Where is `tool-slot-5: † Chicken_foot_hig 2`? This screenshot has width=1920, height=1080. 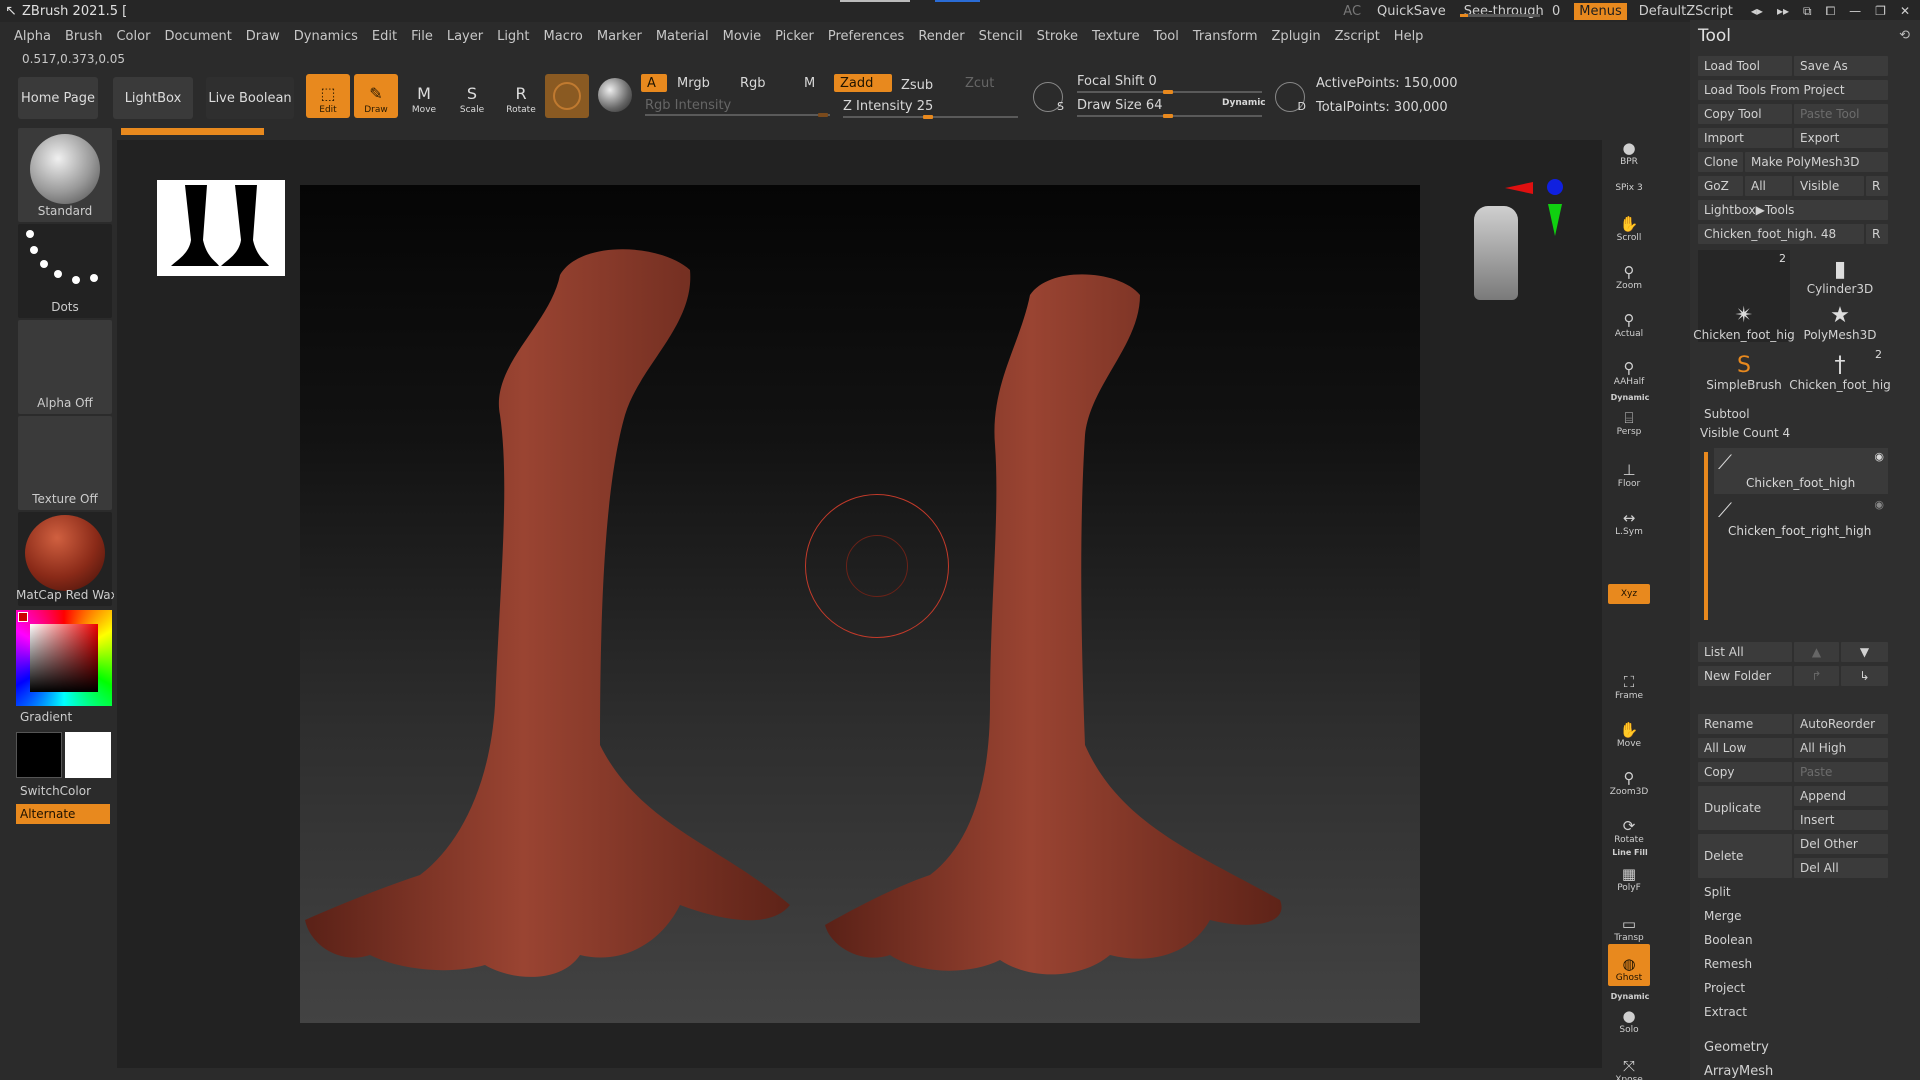 tool-slot-5: † Chicken_foot_hig 2 is located at coordinates (1840, 369).